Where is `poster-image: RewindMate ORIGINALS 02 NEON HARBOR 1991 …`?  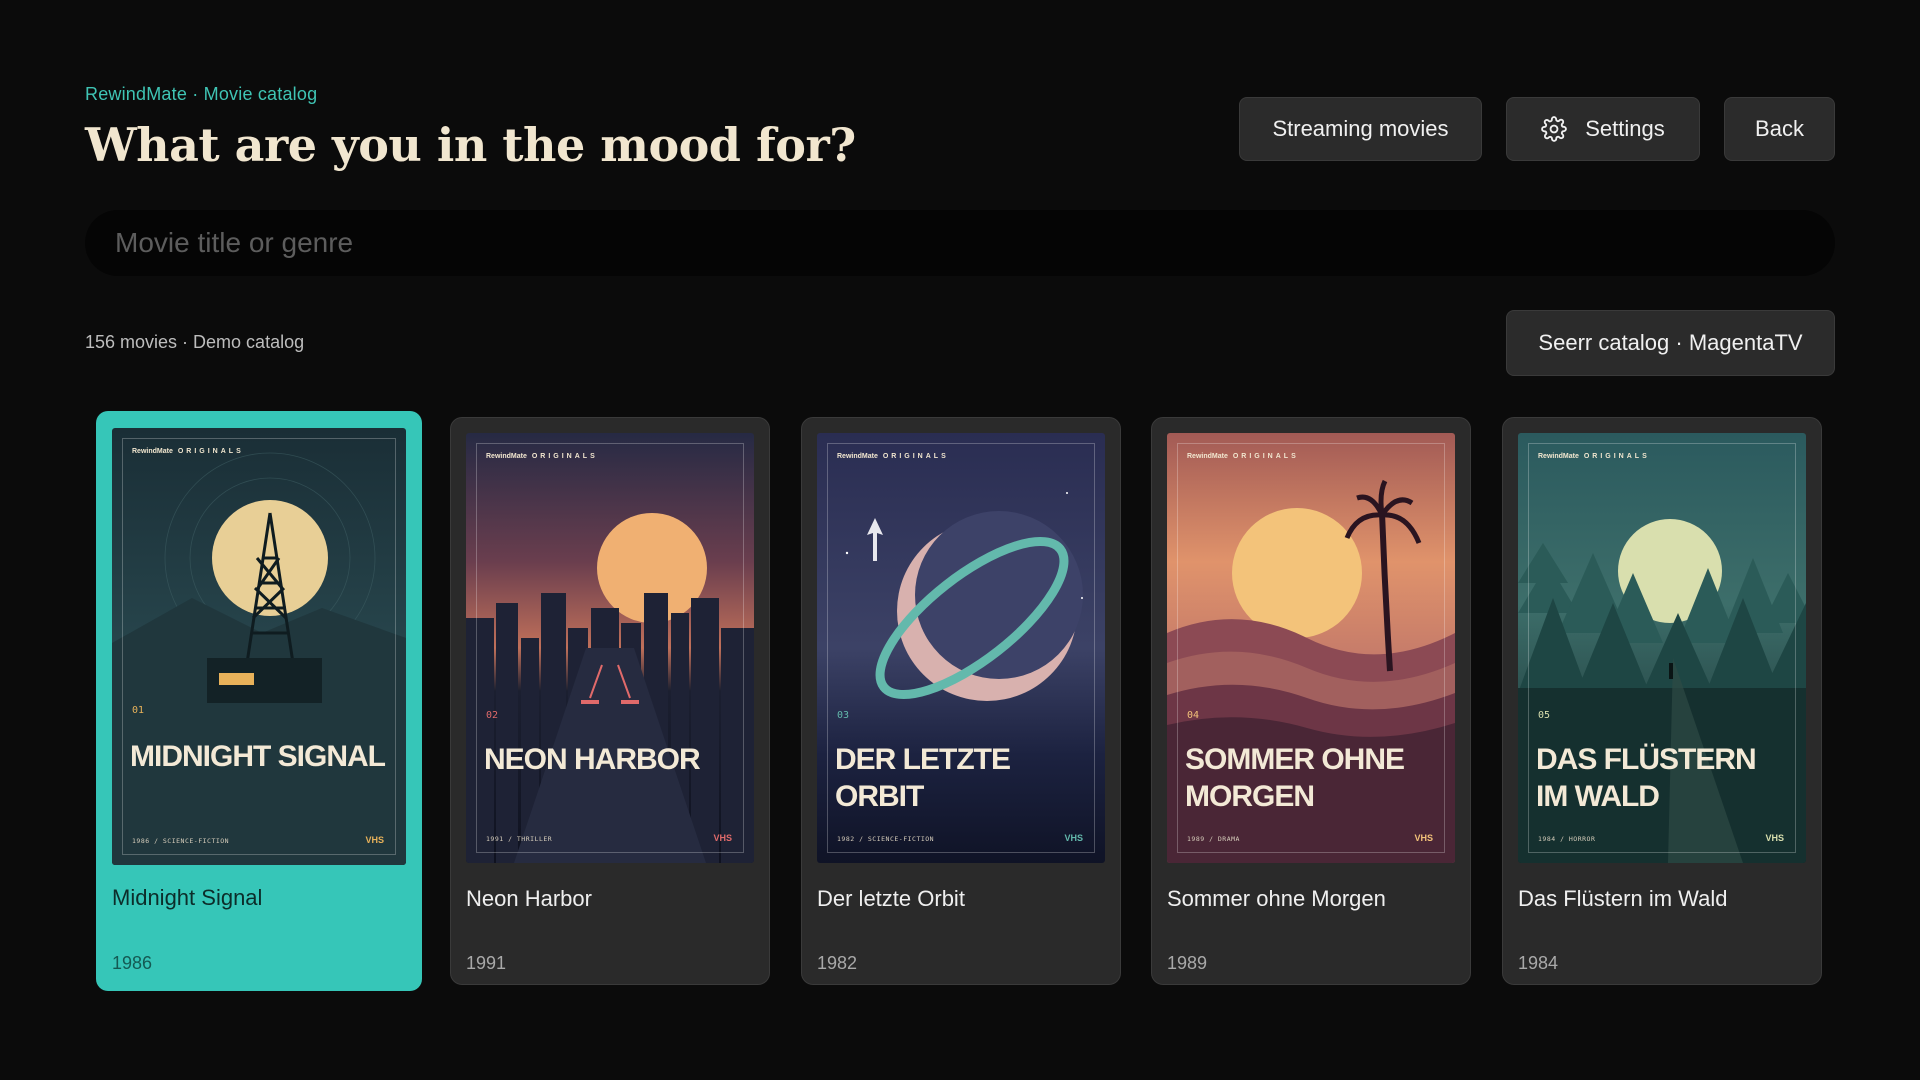 poster-image: RewindMate ORIGINALS 02 NEON HARBOR 1991 … is located at coordinates (610, 648).